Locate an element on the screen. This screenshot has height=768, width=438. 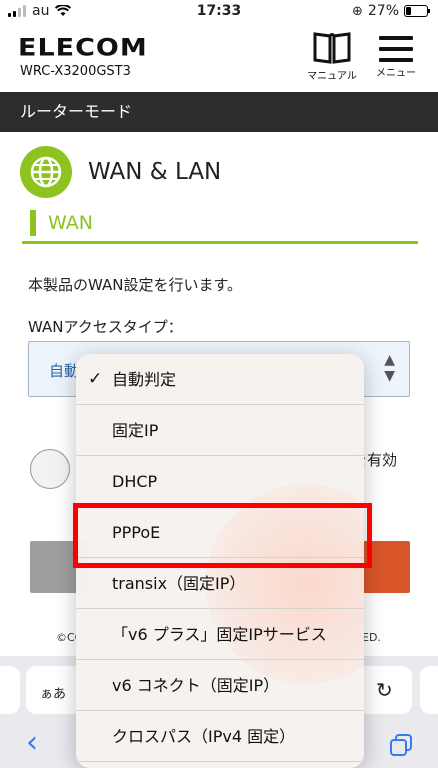
menu-button: メニュー is located at coordinates (396, 54).